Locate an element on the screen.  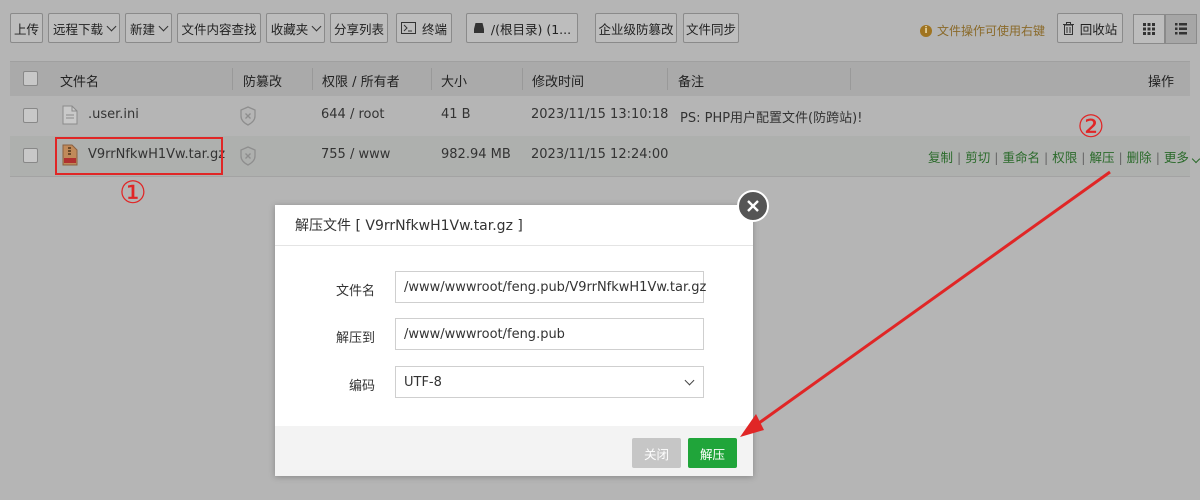
terminal-button: 终端 is located at coordinates (424, 28).